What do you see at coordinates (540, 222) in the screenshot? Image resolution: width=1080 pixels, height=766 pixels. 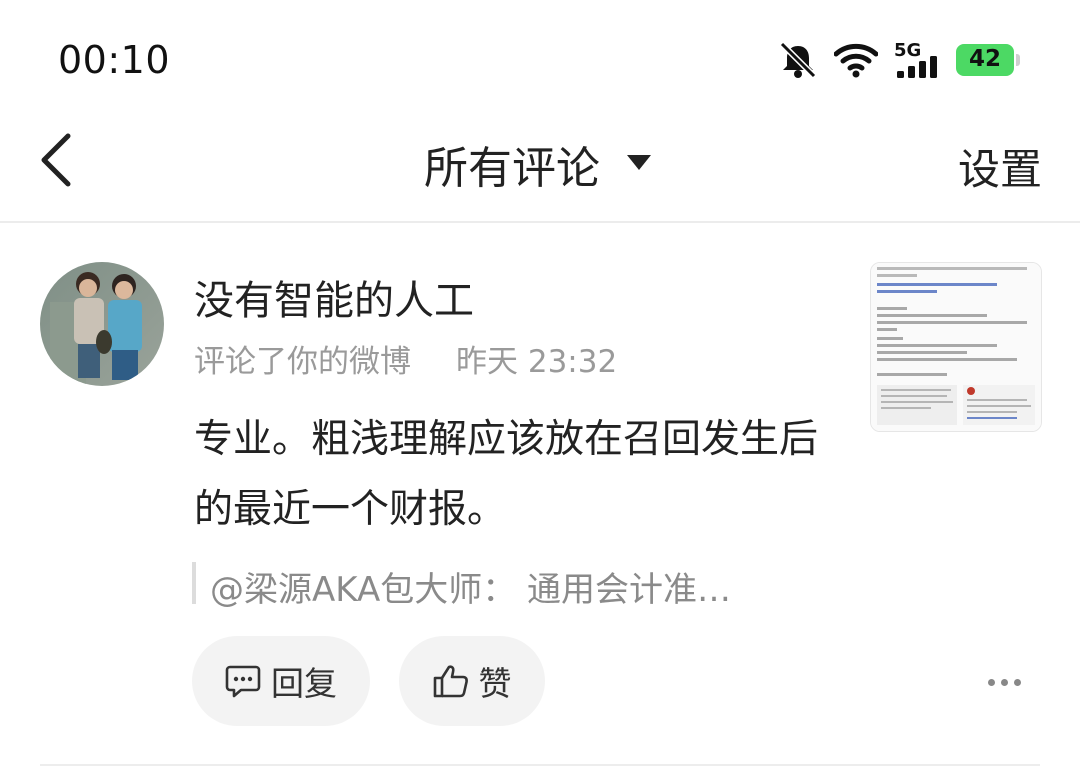 I see `header-divider` at bounding box center [540, 222].